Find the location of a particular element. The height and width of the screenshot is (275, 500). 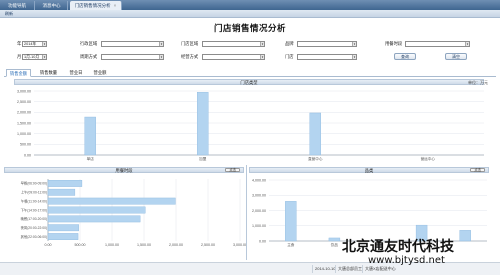

store-label: 门店 is located at coordinates (289, 56).